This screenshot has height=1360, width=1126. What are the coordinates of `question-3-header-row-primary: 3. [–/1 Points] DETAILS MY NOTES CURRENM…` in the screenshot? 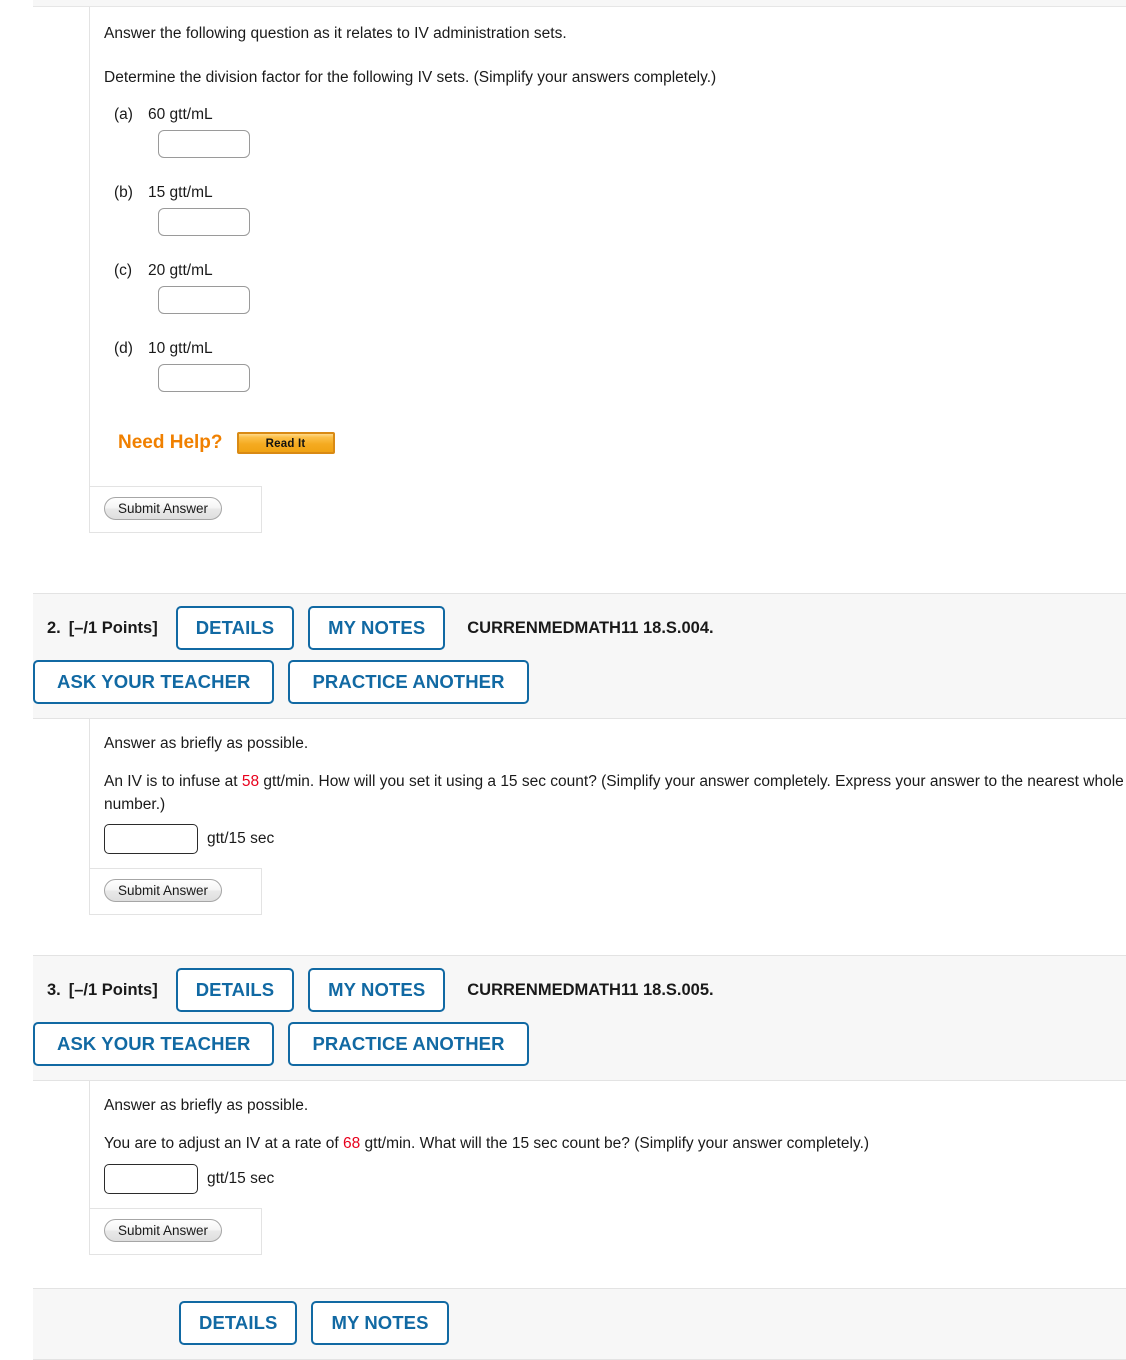 It's located at (586, 990).